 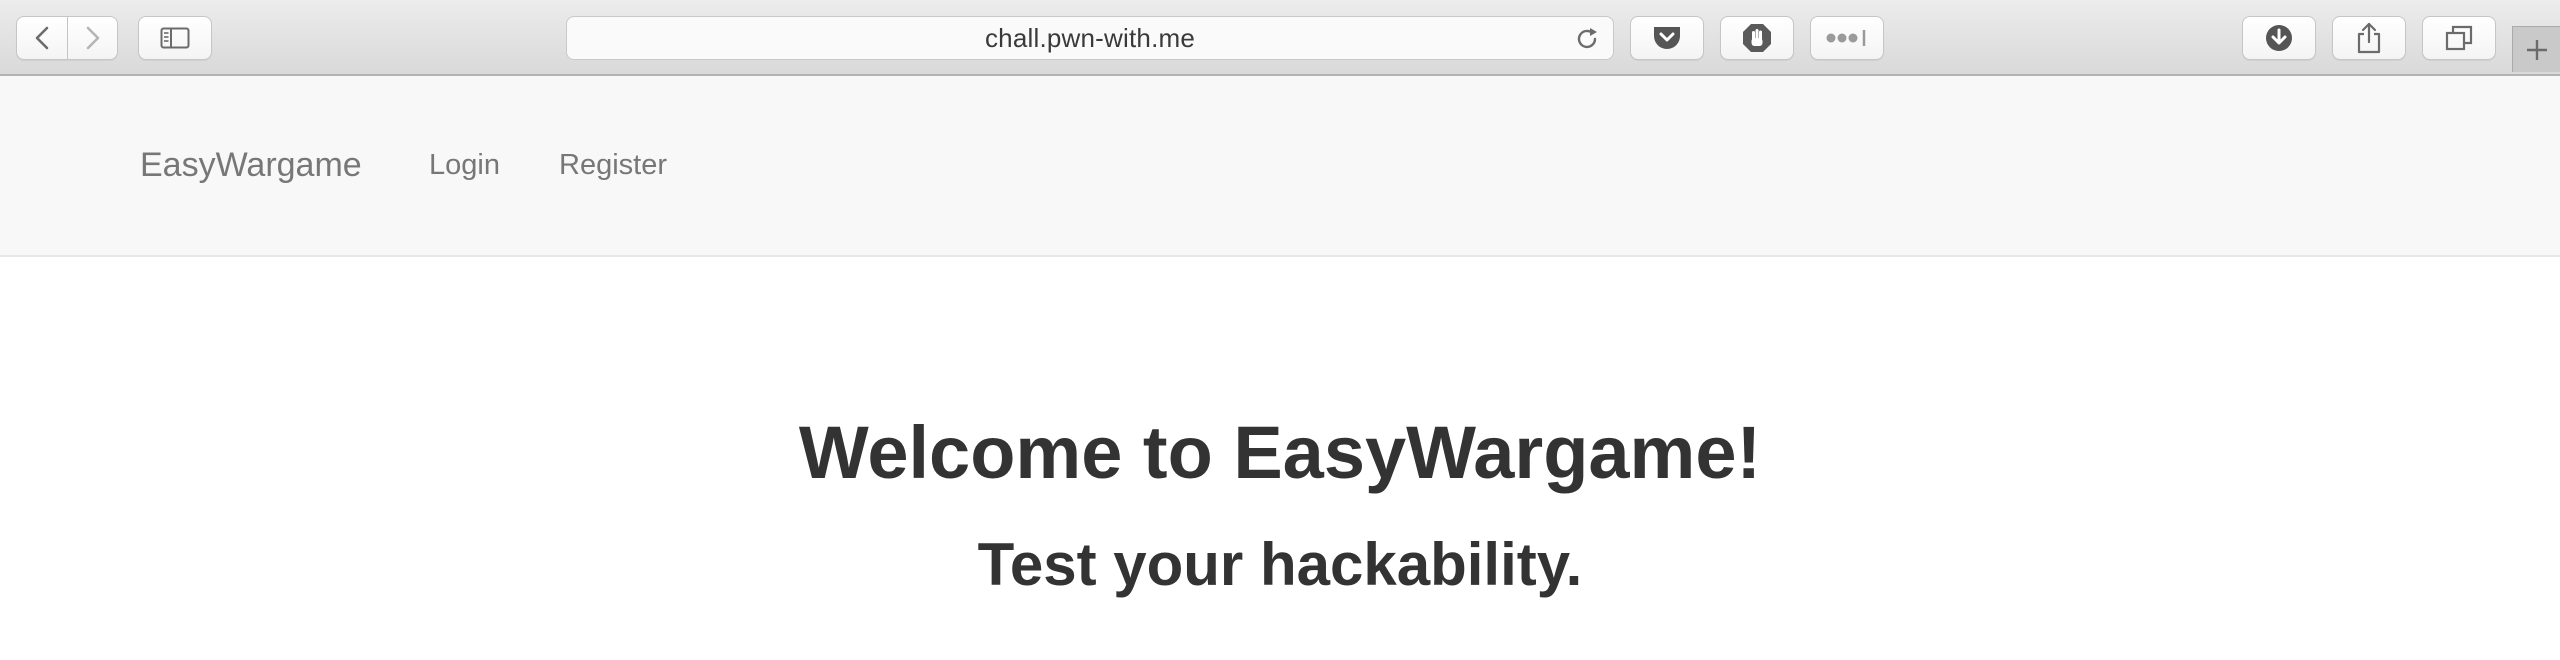 I want to click on pocket-button, so click(x=1667, y=38).